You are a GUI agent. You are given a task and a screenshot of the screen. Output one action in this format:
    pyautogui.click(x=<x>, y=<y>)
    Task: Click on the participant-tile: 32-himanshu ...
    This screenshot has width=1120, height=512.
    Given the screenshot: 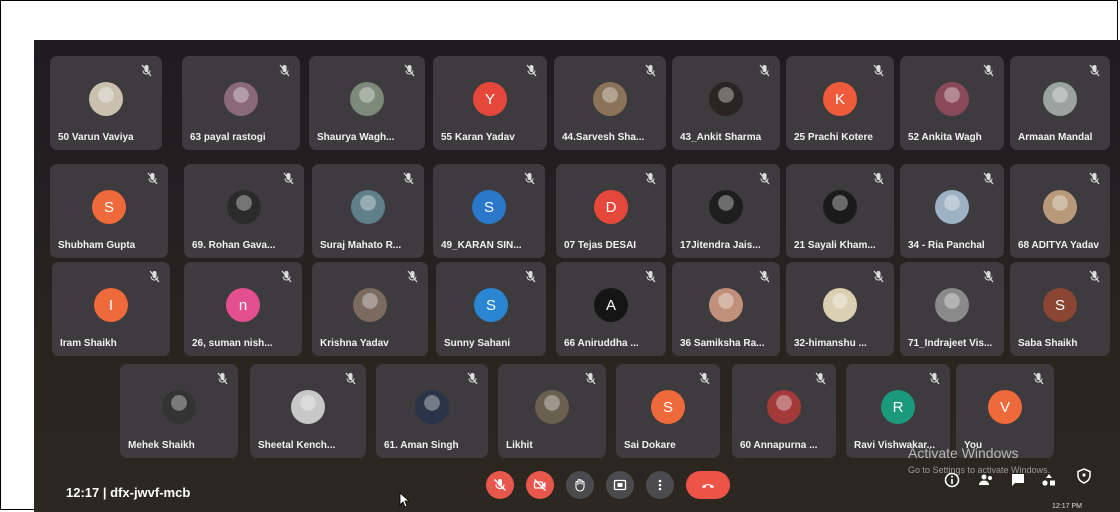 What is the action you would take?
    pyautogui.click(x=840, y=309)
    